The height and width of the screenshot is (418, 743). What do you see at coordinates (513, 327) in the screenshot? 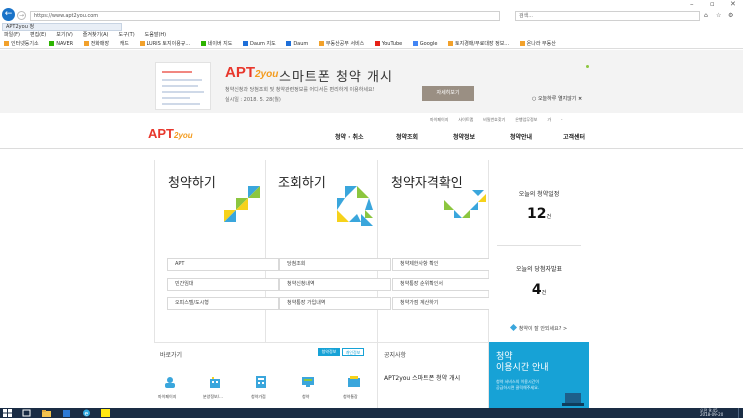
I see `diamond-icon` at bounding box center [513, 327].